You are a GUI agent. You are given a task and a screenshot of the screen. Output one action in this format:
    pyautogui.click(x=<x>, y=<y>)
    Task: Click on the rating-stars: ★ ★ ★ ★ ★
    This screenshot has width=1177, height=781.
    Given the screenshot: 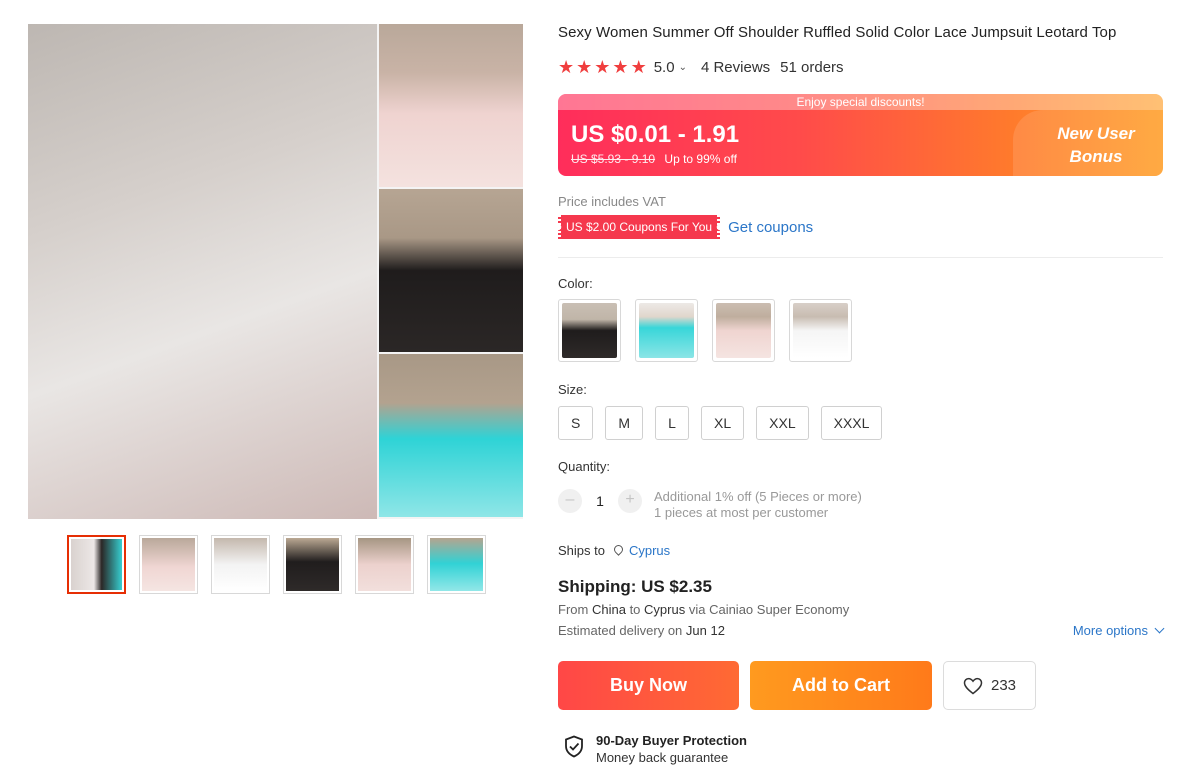 What is the action you would take?
    pyautogui.click(x=602, y=67)
    